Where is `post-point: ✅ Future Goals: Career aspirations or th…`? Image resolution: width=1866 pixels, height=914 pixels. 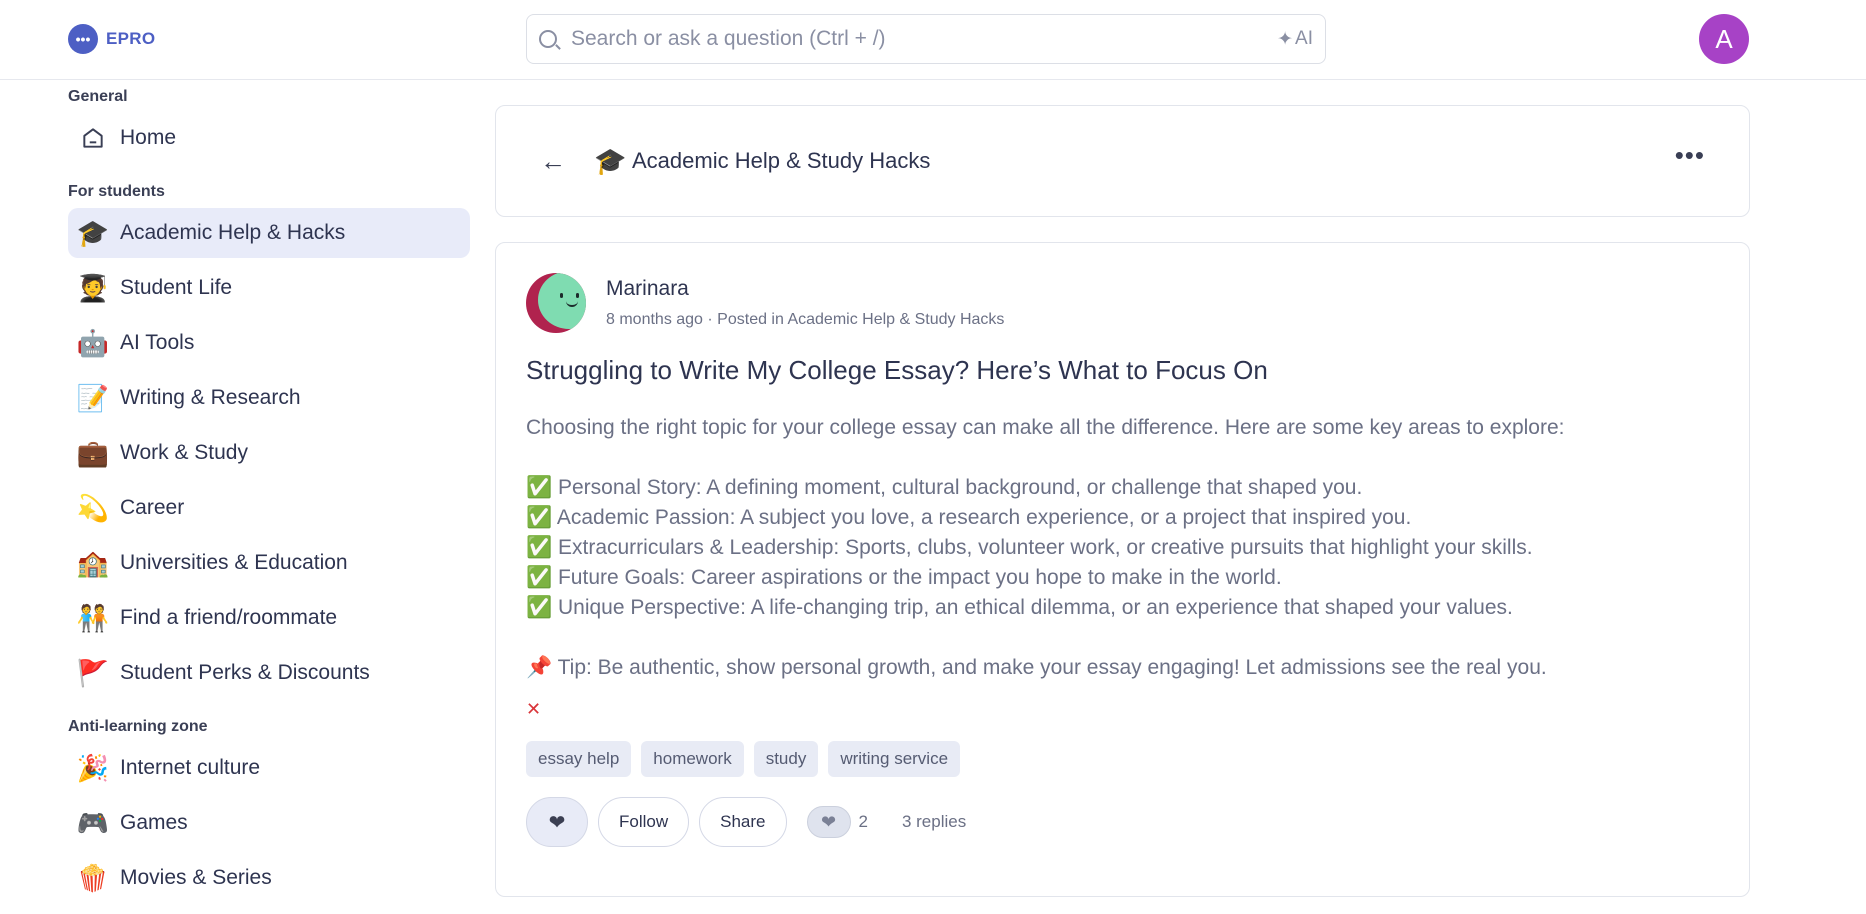 post-point: ✅ Future Goals: Career aspirations or th… is located at coordinates (904, 577).